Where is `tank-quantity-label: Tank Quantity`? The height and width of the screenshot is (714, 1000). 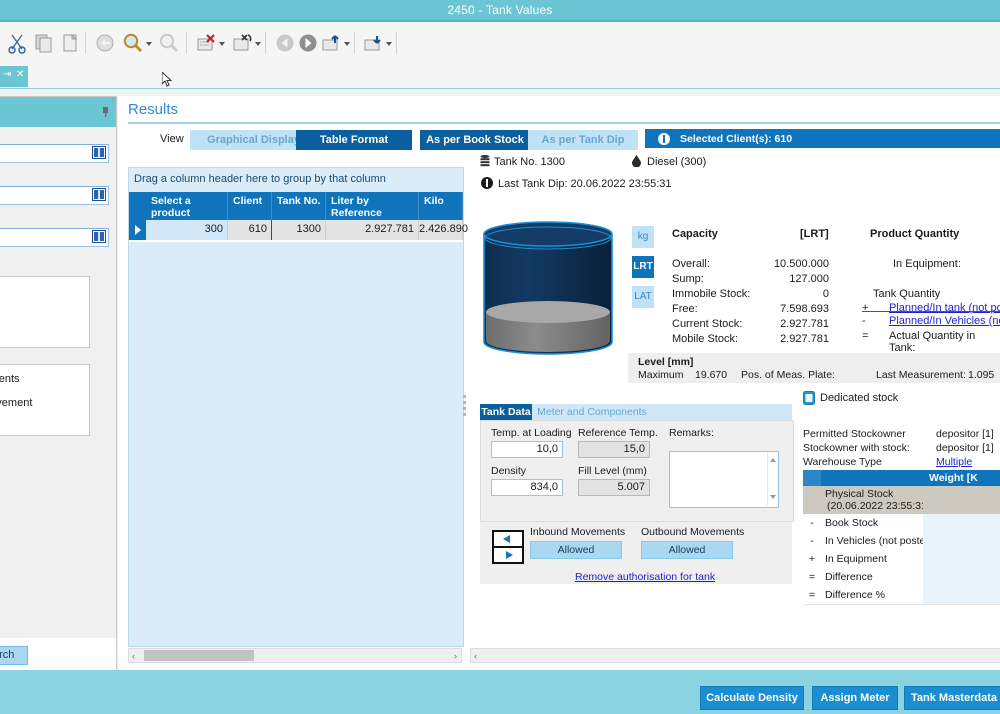
tank-quantity-label: Tank Quantity is located at coordinates (907, 294).